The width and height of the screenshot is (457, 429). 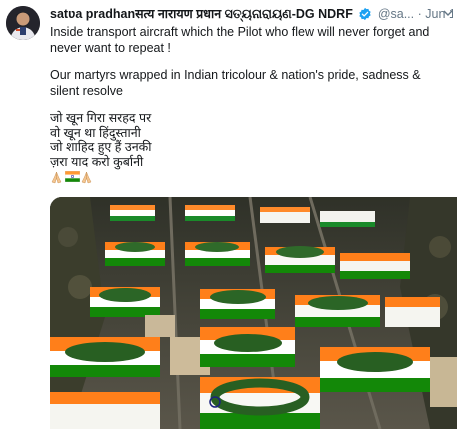 I want to click on poem-line: वो खून था हिंदुस्तानी, so click(x=95, y=132).